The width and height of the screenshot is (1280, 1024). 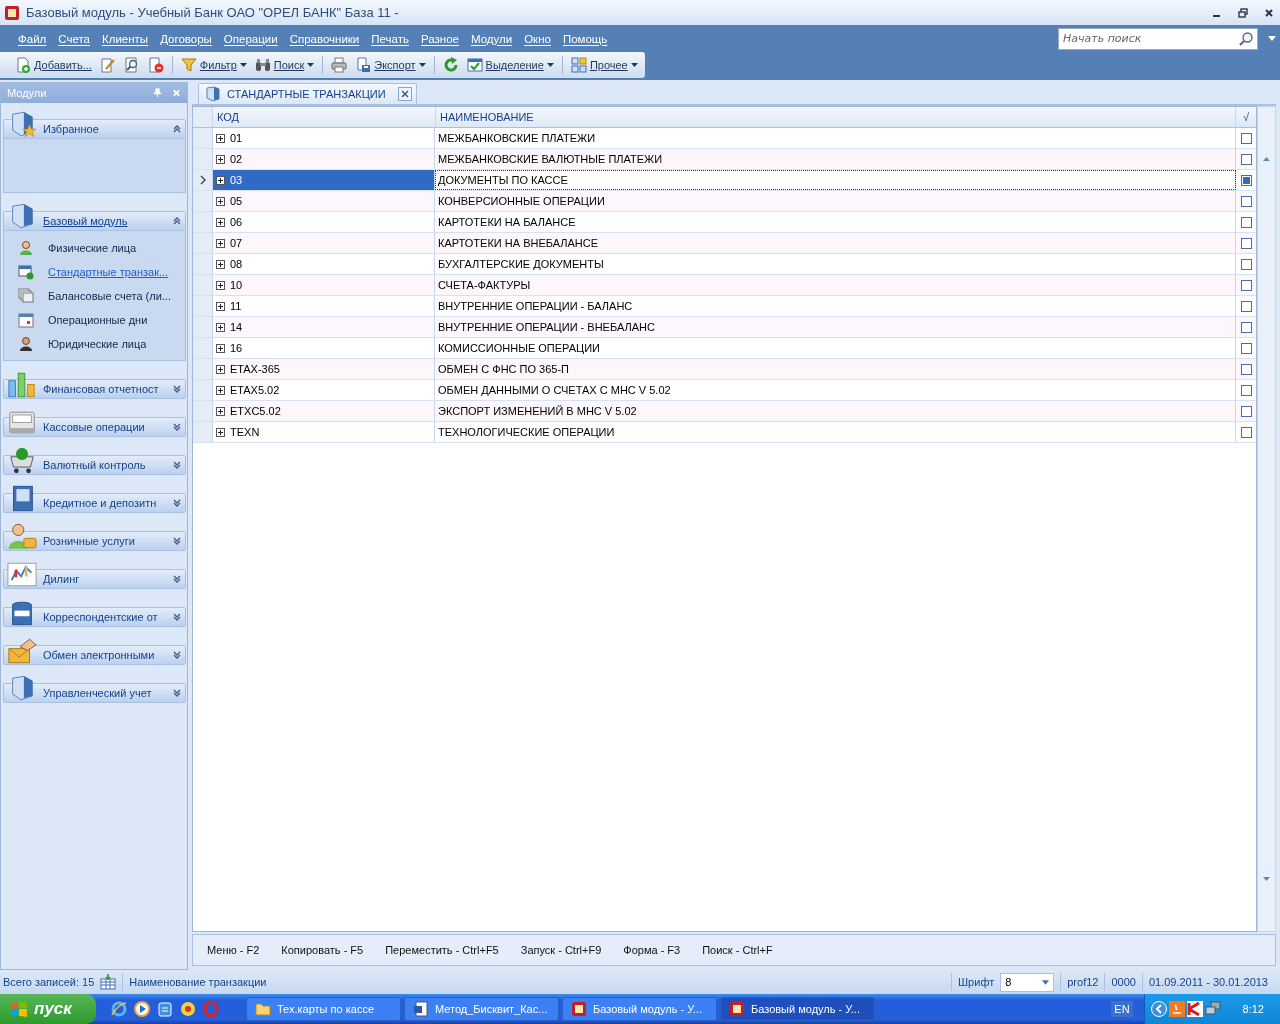 I want to click on module-group-title: Корреспондентские от, so click(x=100, y=617).